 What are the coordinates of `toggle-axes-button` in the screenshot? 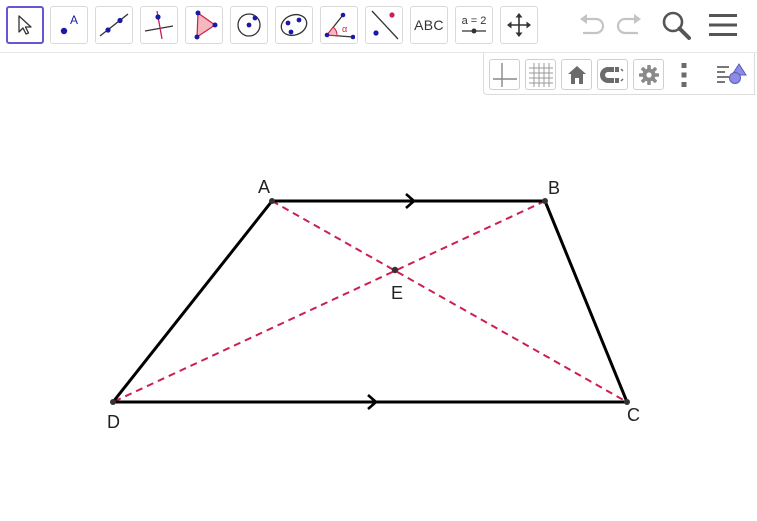 It's located at (504, 74).